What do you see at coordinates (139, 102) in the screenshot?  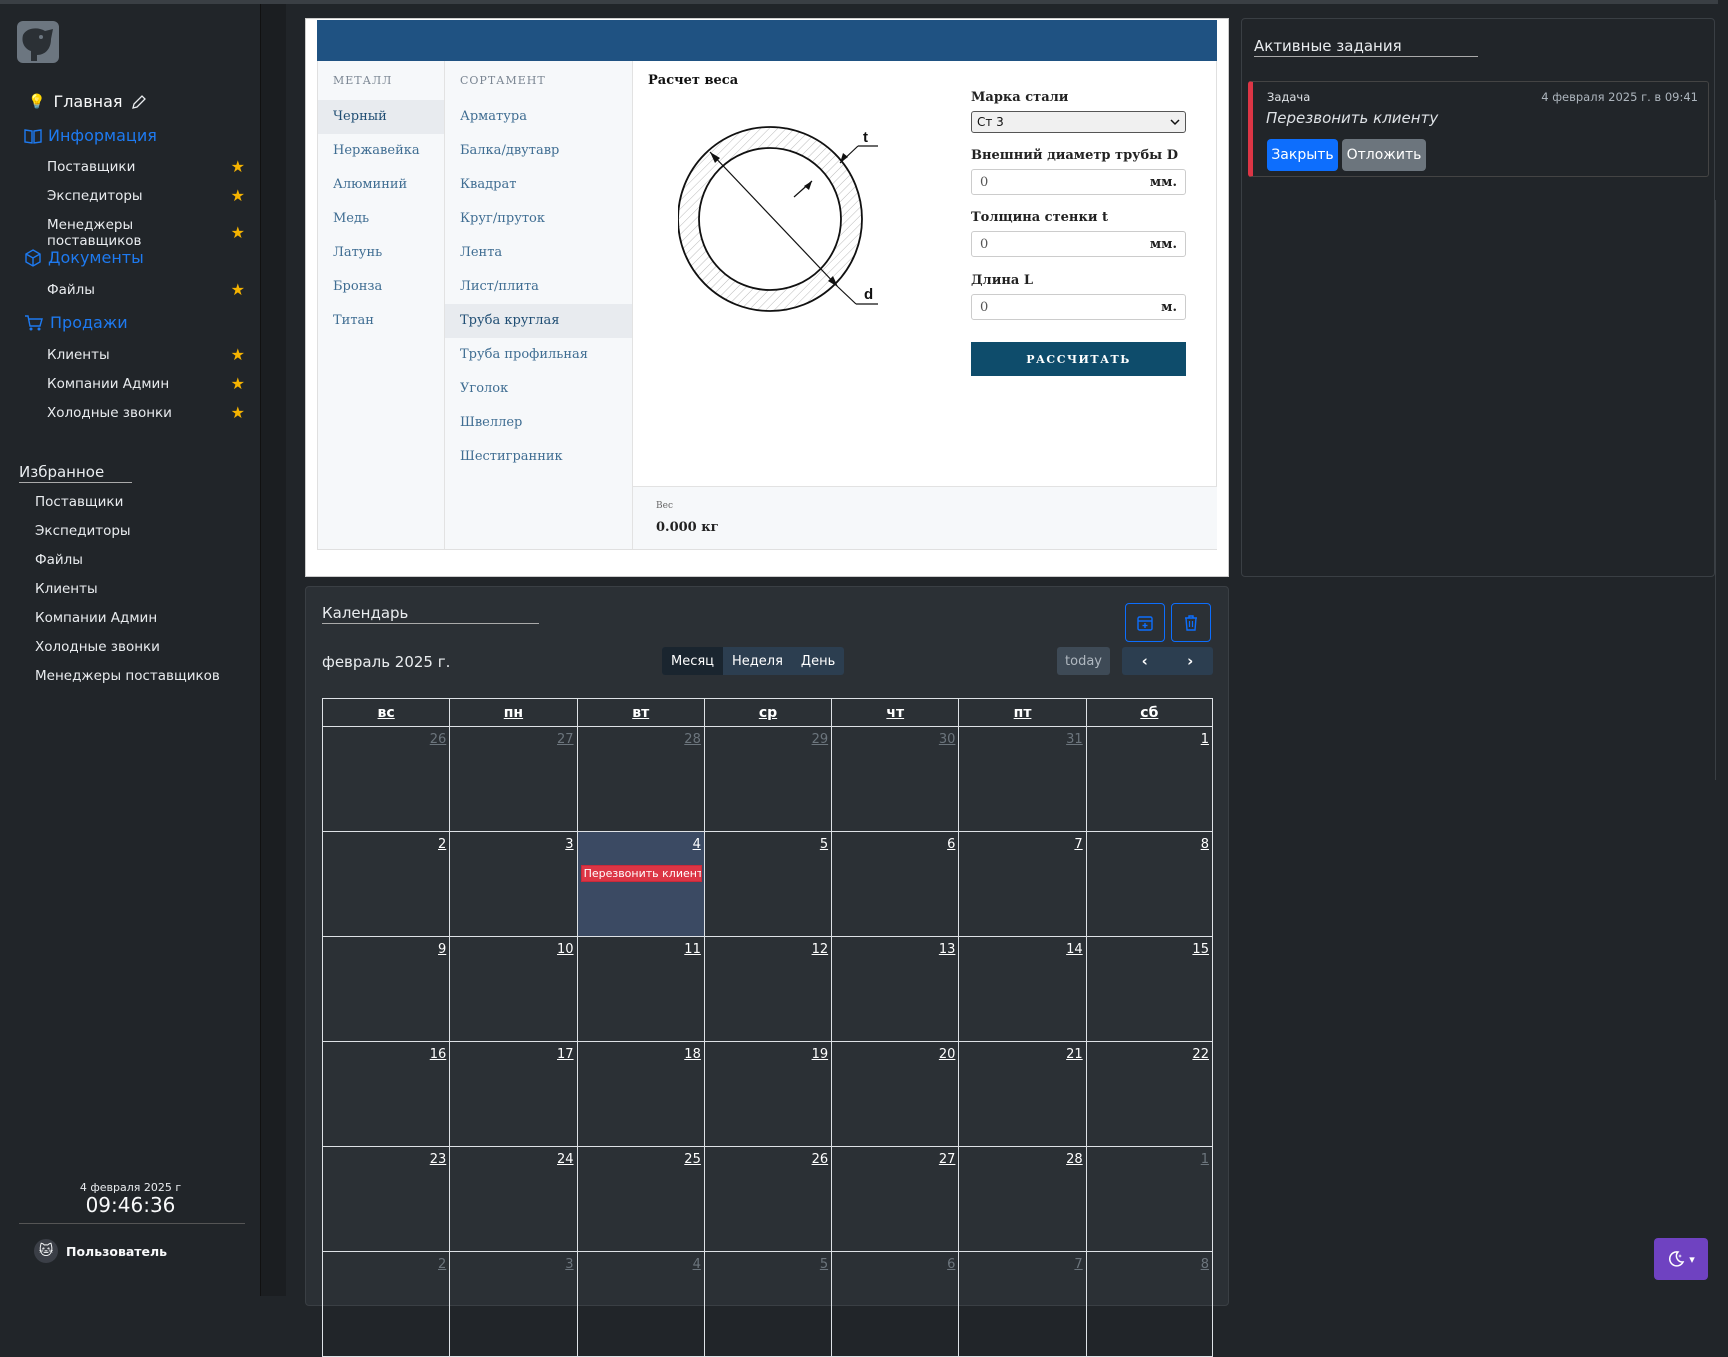 I see `pencil-icon` at bounding box center [139, 102].